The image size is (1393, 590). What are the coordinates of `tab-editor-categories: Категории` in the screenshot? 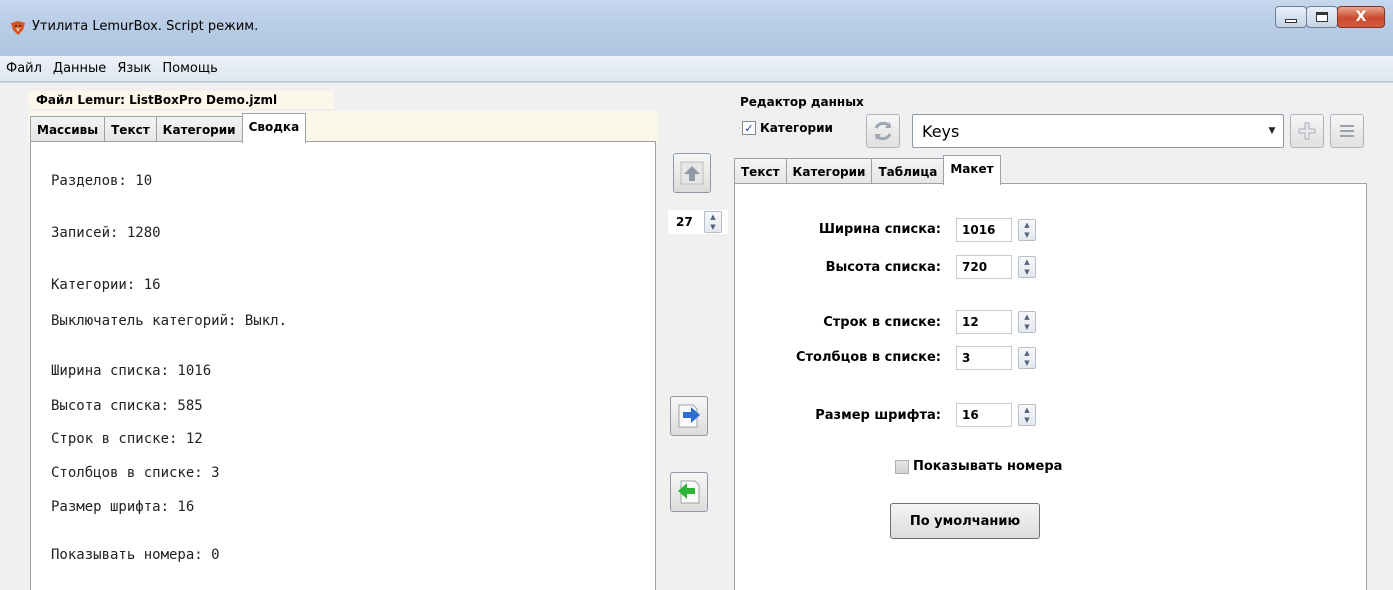 It's located at (829, 171).